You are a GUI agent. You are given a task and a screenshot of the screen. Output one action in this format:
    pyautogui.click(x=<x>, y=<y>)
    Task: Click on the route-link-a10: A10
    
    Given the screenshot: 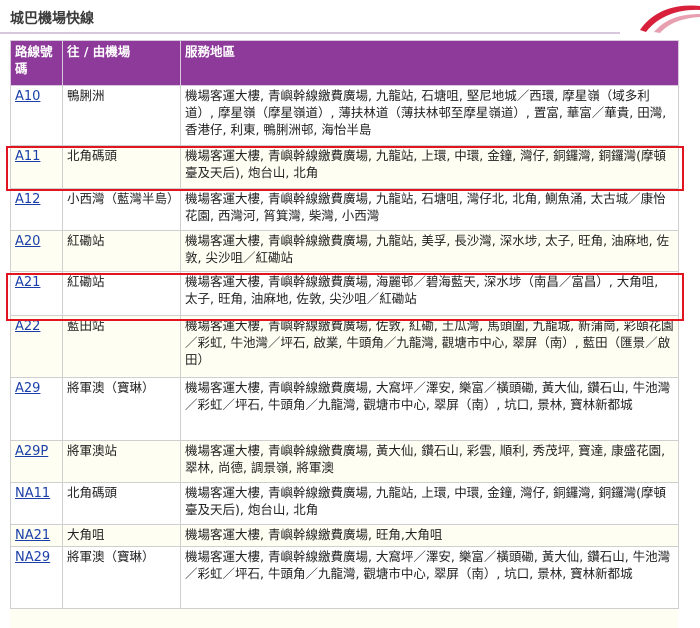 What is the action you would take?
    pyautogui.click(x=27, y=96)
    